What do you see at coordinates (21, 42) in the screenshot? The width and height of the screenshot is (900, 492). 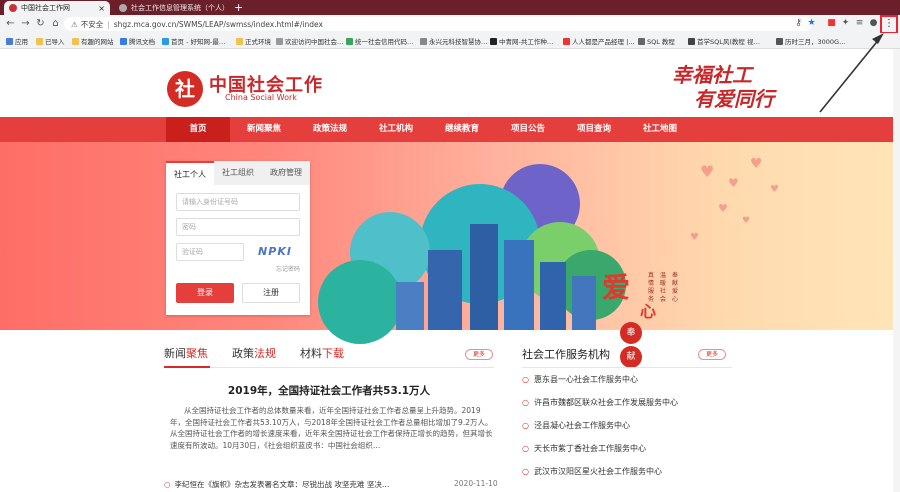 I see `bookmark-label: 应用` at bounding box center [21, 42].